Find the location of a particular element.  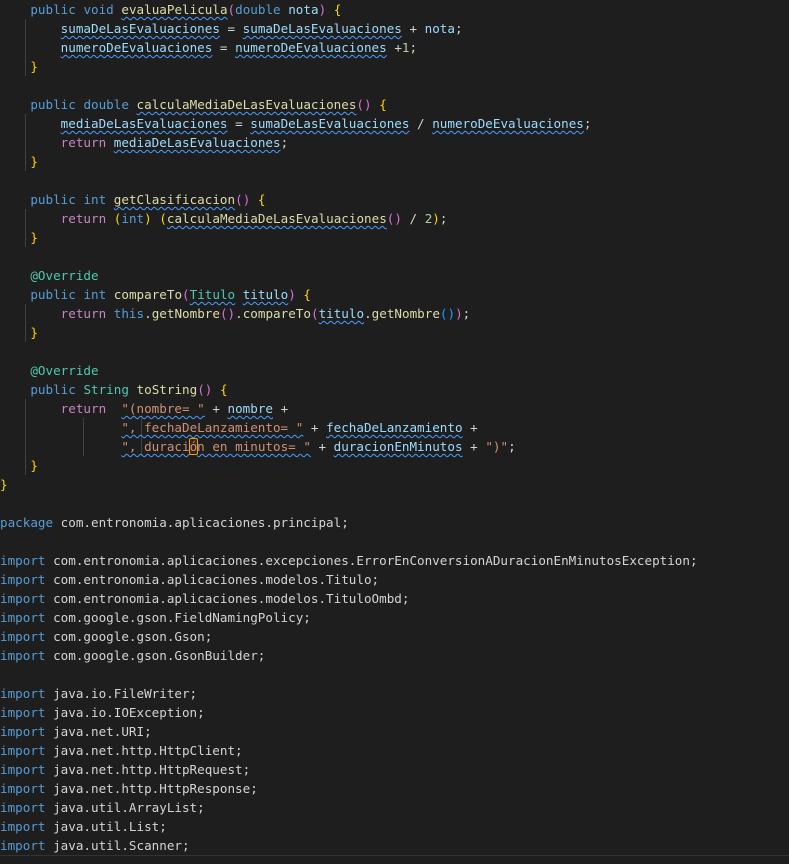

token-bracket: ( is located at coordinates (186, 294).